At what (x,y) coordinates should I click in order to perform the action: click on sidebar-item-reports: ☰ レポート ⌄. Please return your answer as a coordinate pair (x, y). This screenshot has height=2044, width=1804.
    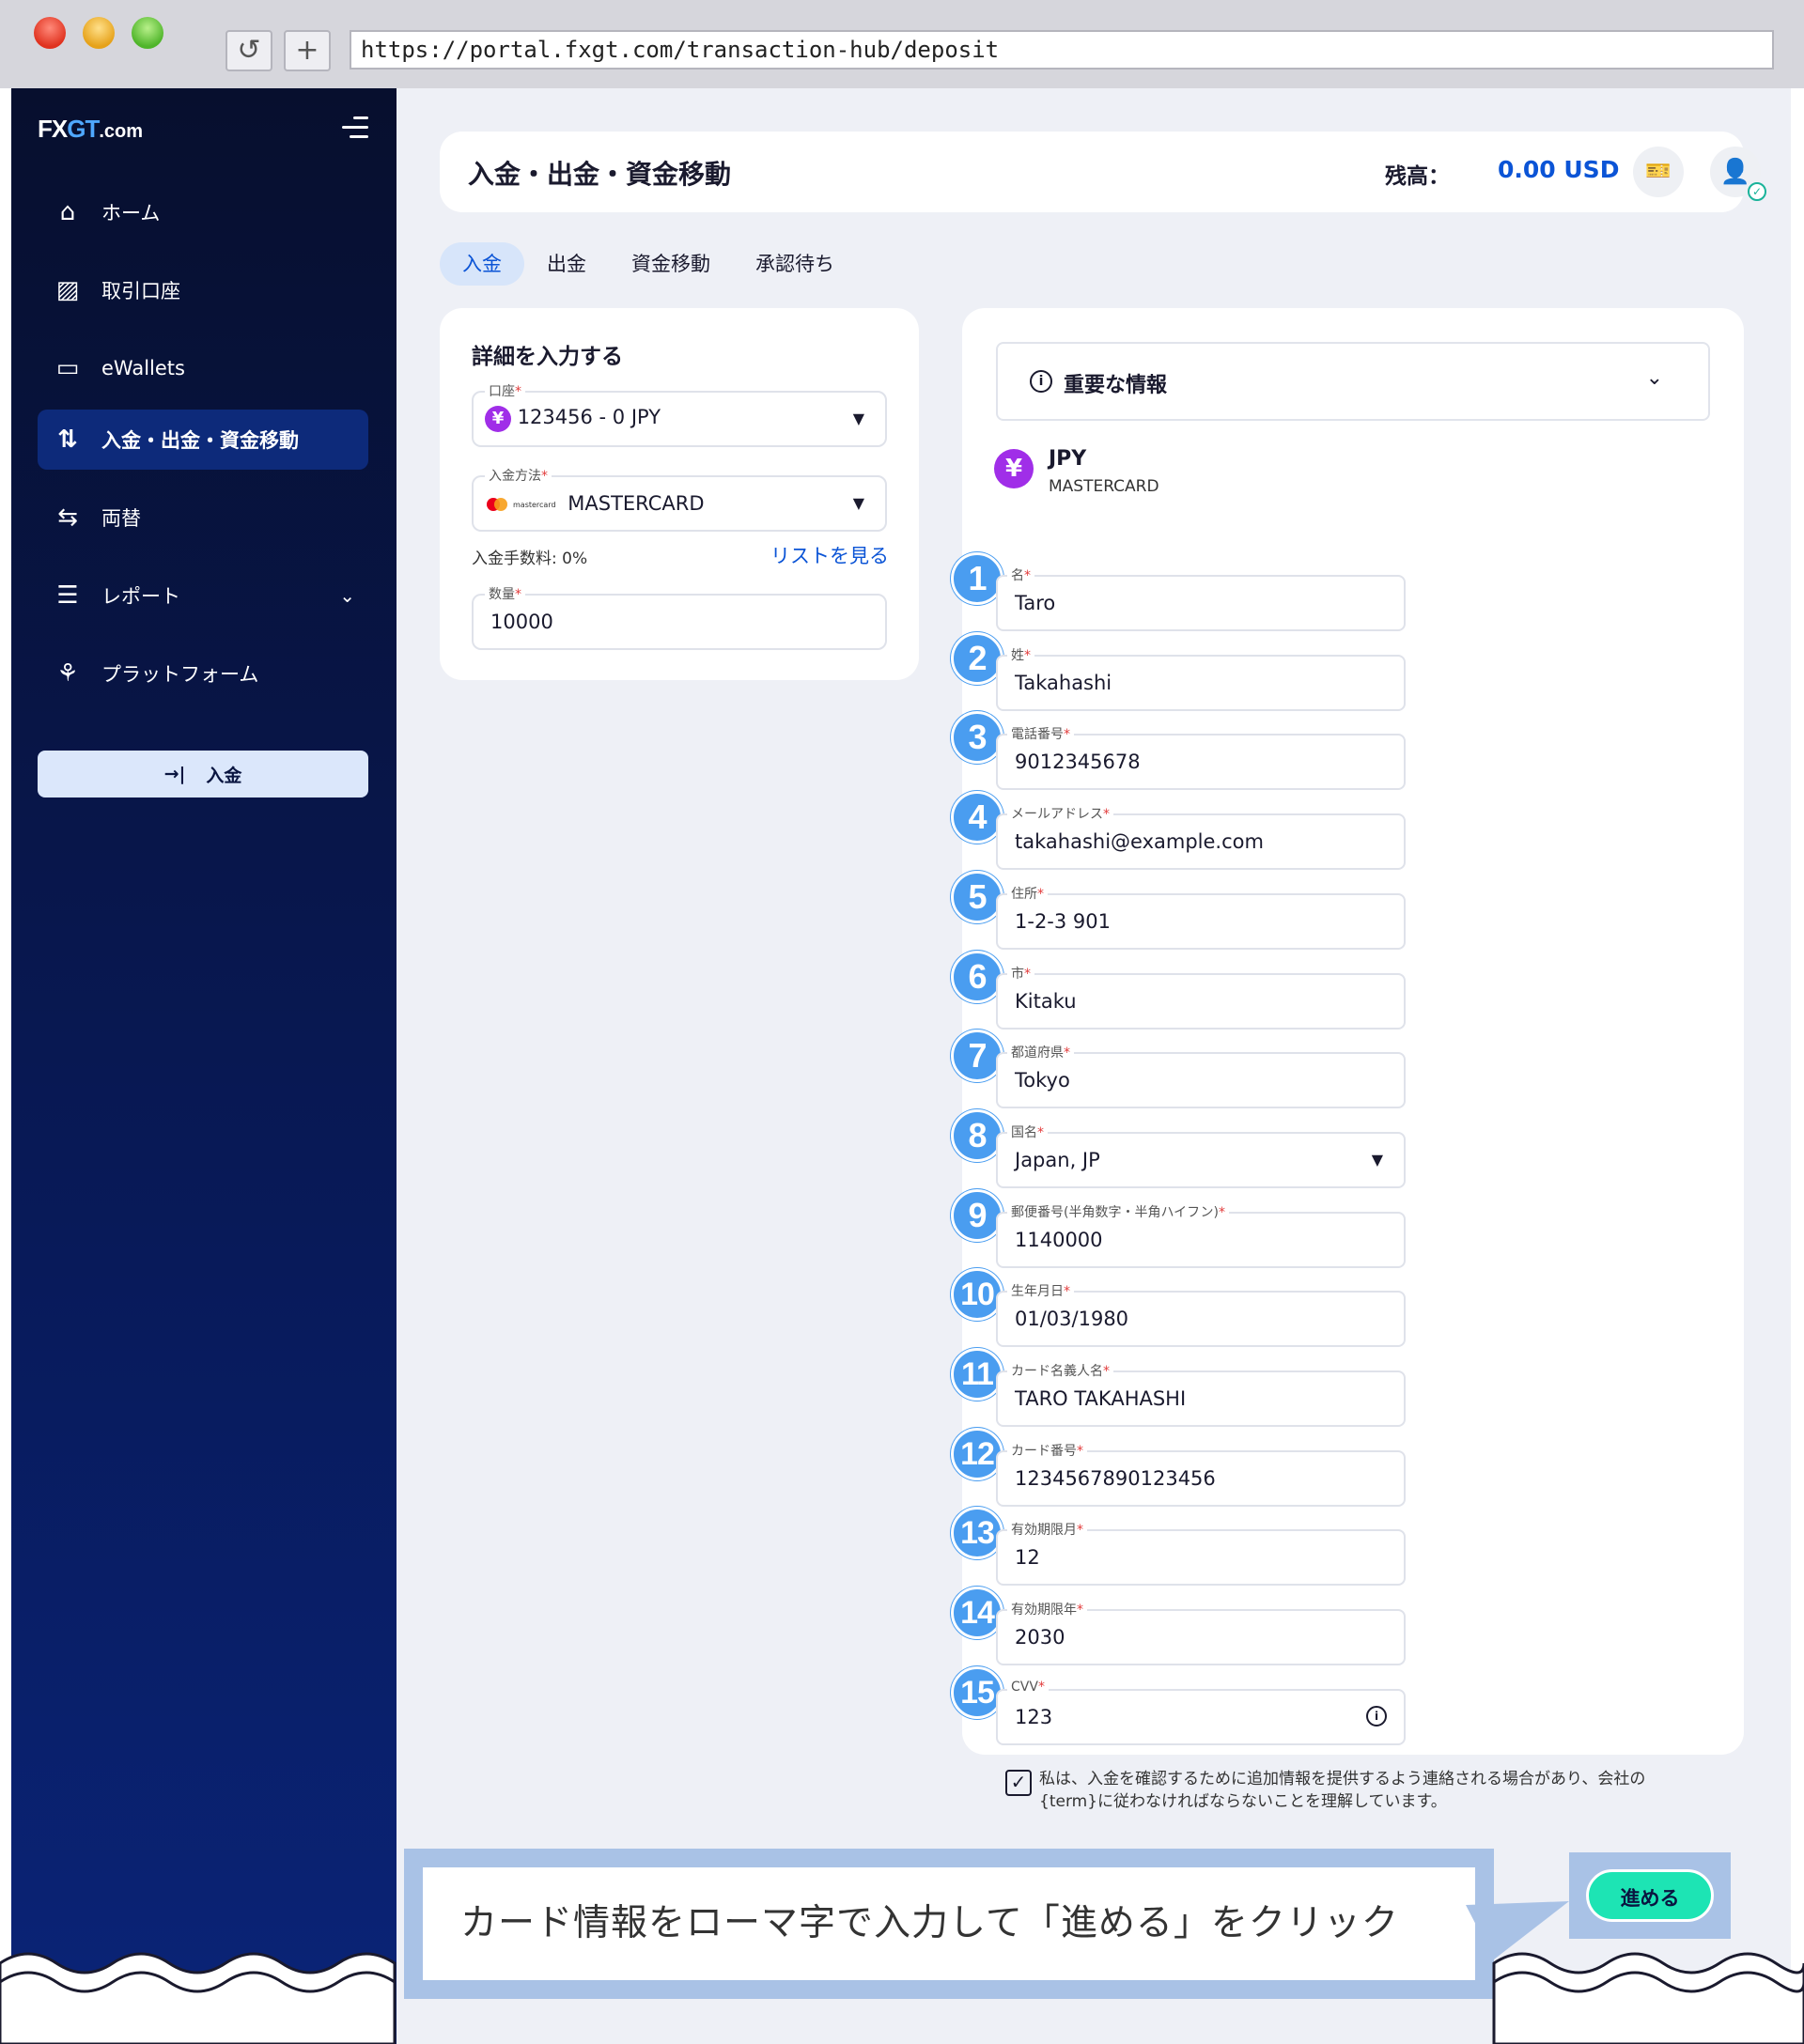
    Looking at the image, I should click on (203, 595).